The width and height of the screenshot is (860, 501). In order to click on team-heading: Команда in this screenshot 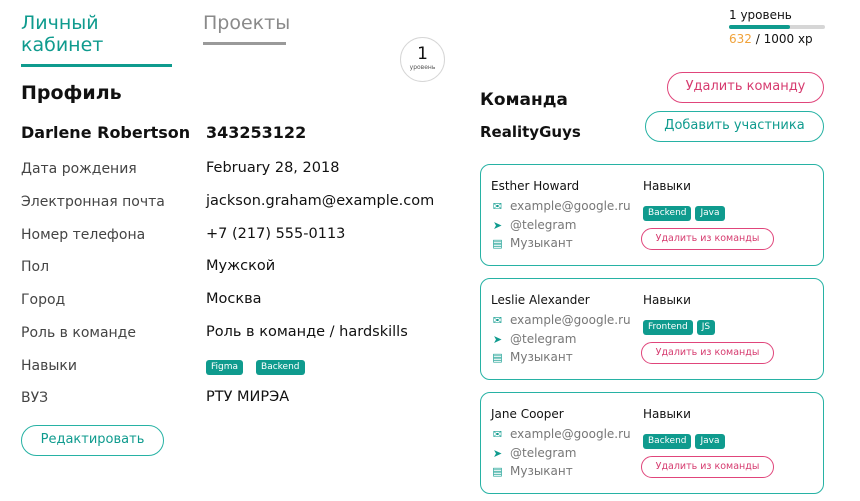, I will do `click(524, 100)`.